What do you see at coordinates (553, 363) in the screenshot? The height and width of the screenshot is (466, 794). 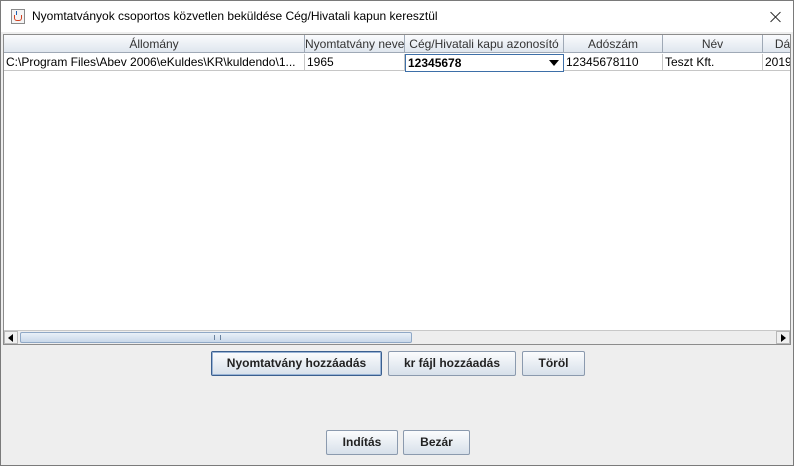 I see `delete-button: Töröl` at bounding box center [553, 363].